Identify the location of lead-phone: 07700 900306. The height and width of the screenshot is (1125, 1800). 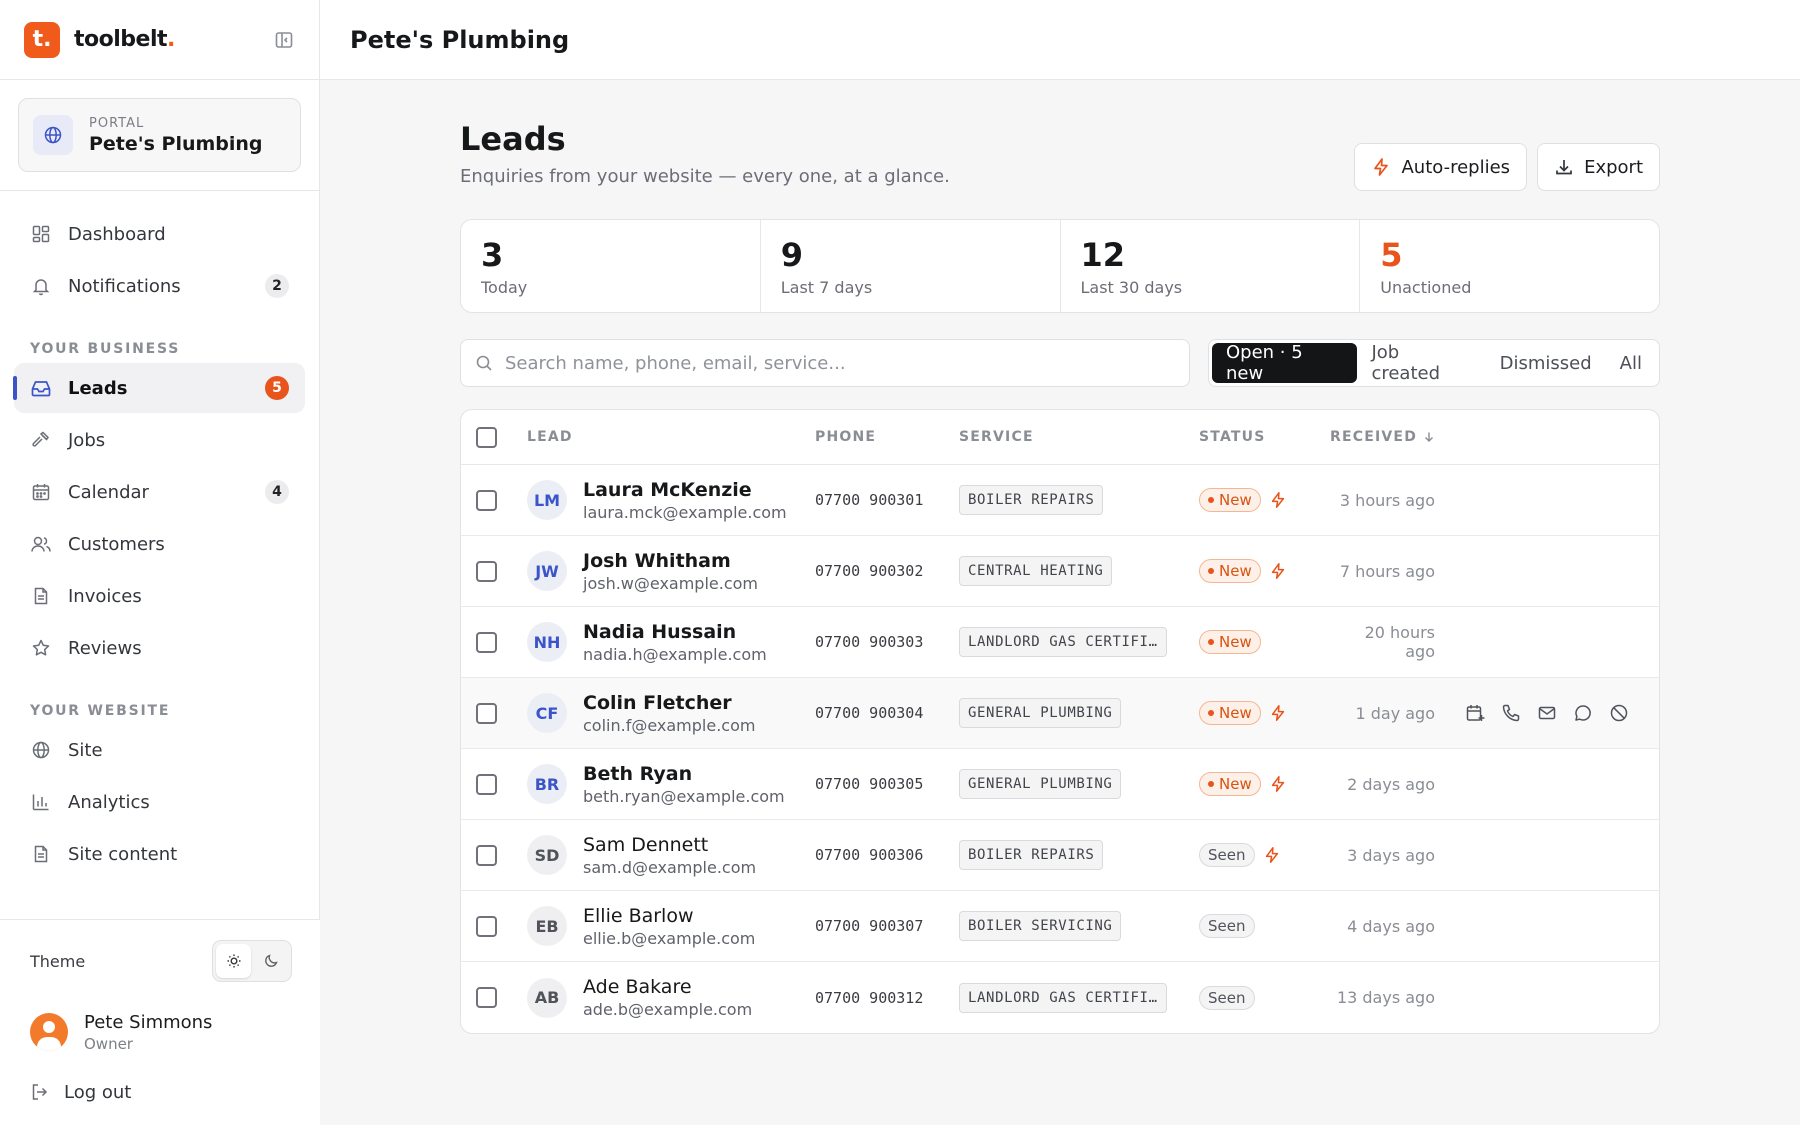
(869, 855).